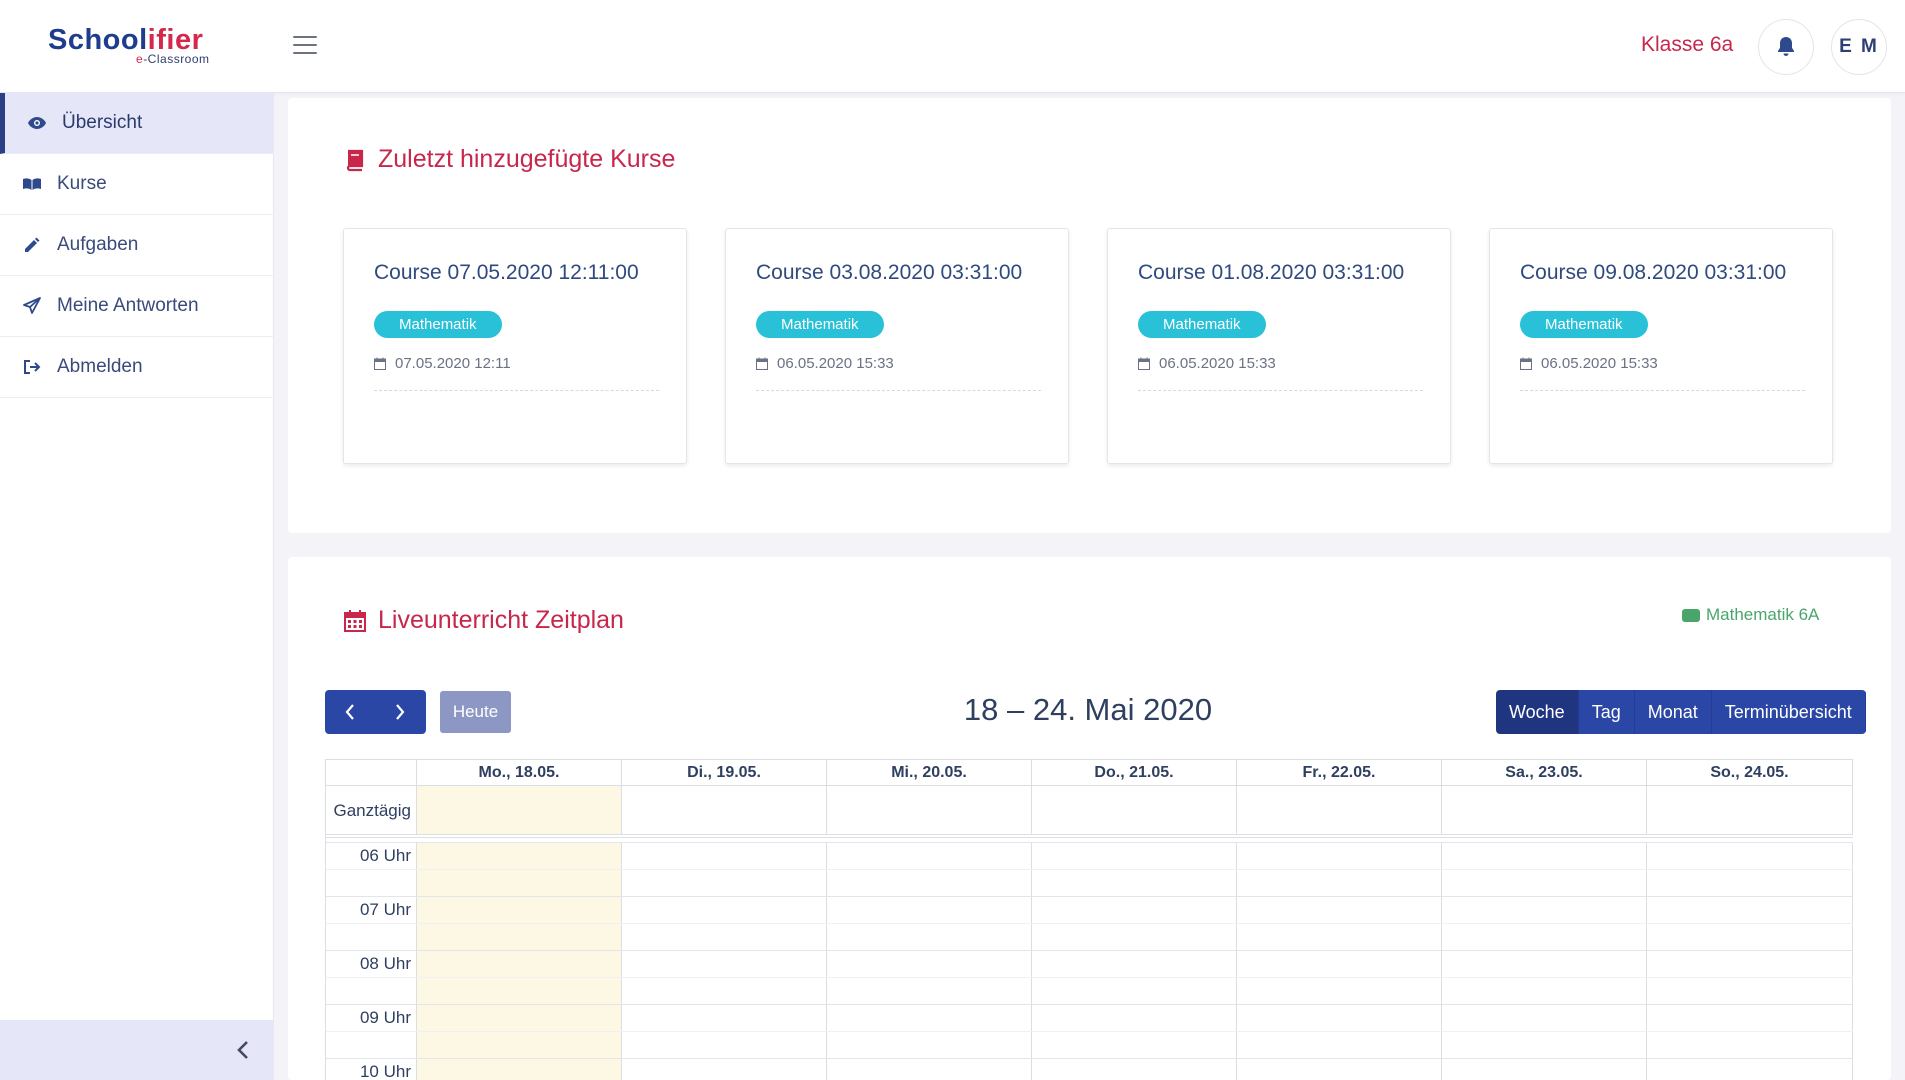  What do you see at coordinates (128, 305) in the screenshot?
I see `sidebar-item-label: Meine Antworten` at bounding box center [128, 305].